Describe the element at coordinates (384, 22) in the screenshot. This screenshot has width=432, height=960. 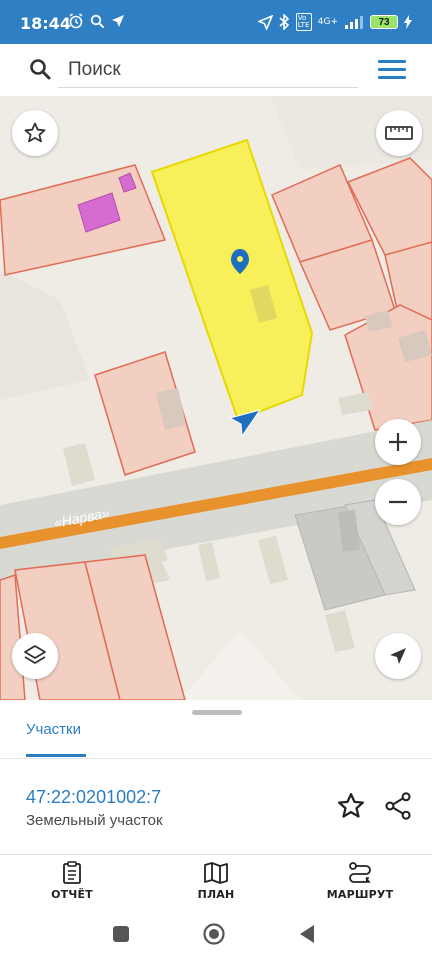
I see `battery-indicator: 73` at that location.